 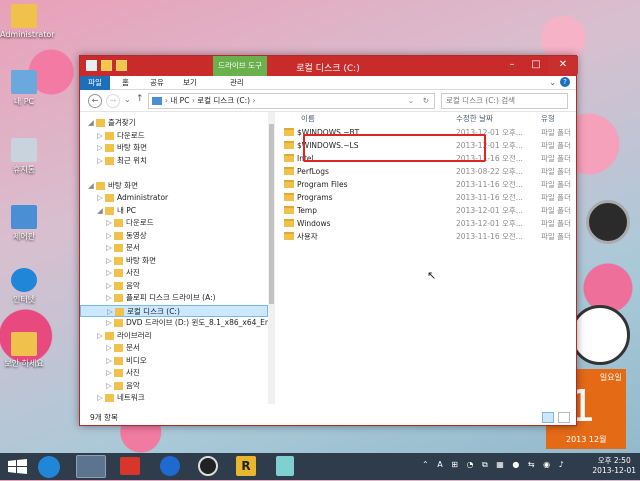 What do you see at coordinates (174, 398) in the screenshot?
I see `nav-item: ▷ 네트워크` at bounding box center [174, 398].